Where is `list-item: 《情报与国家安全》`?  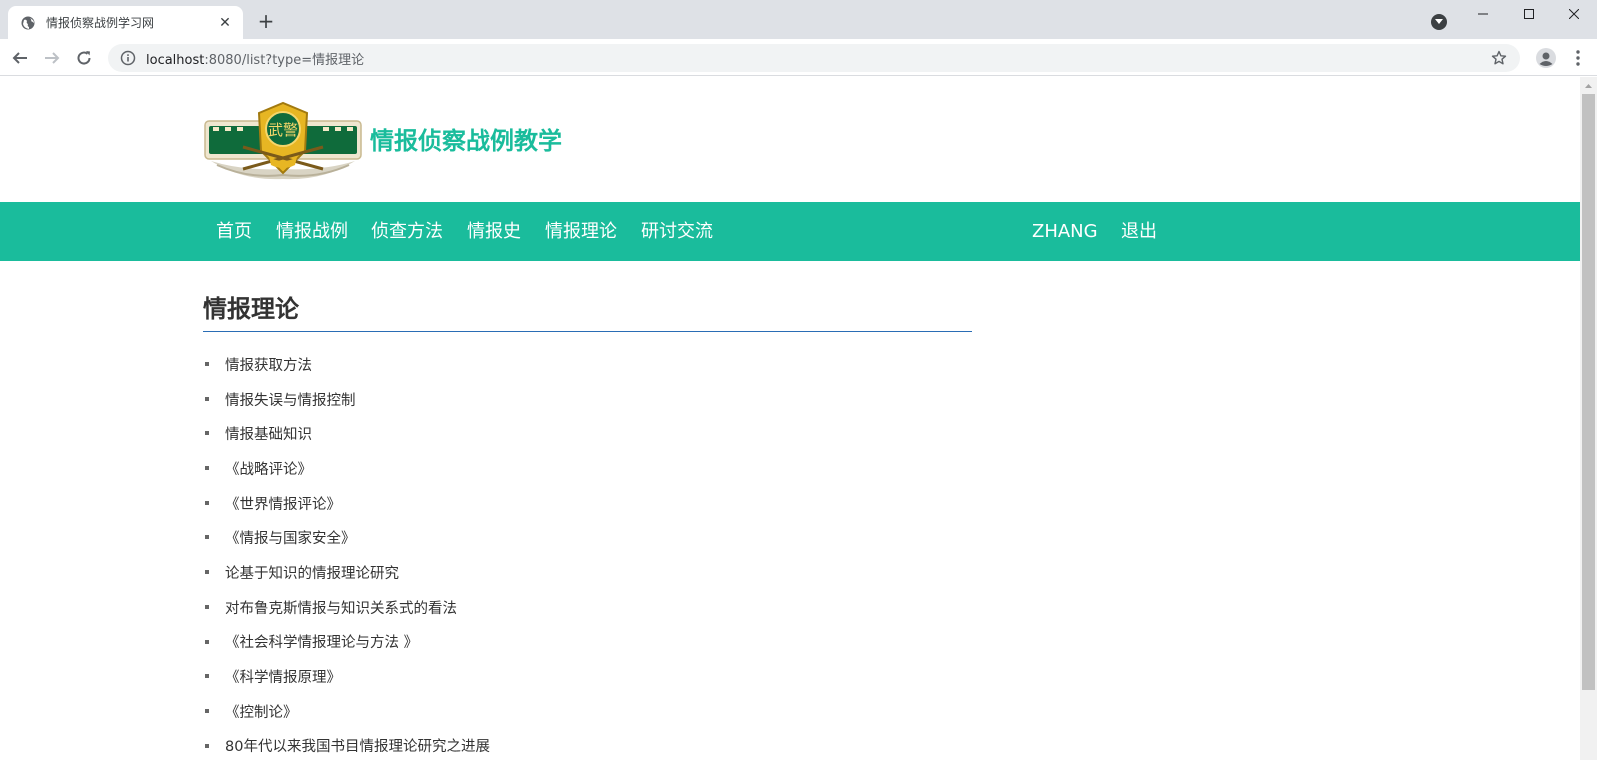 list-item: 《情报与国家安全》 is located at coordinates (587, 537).